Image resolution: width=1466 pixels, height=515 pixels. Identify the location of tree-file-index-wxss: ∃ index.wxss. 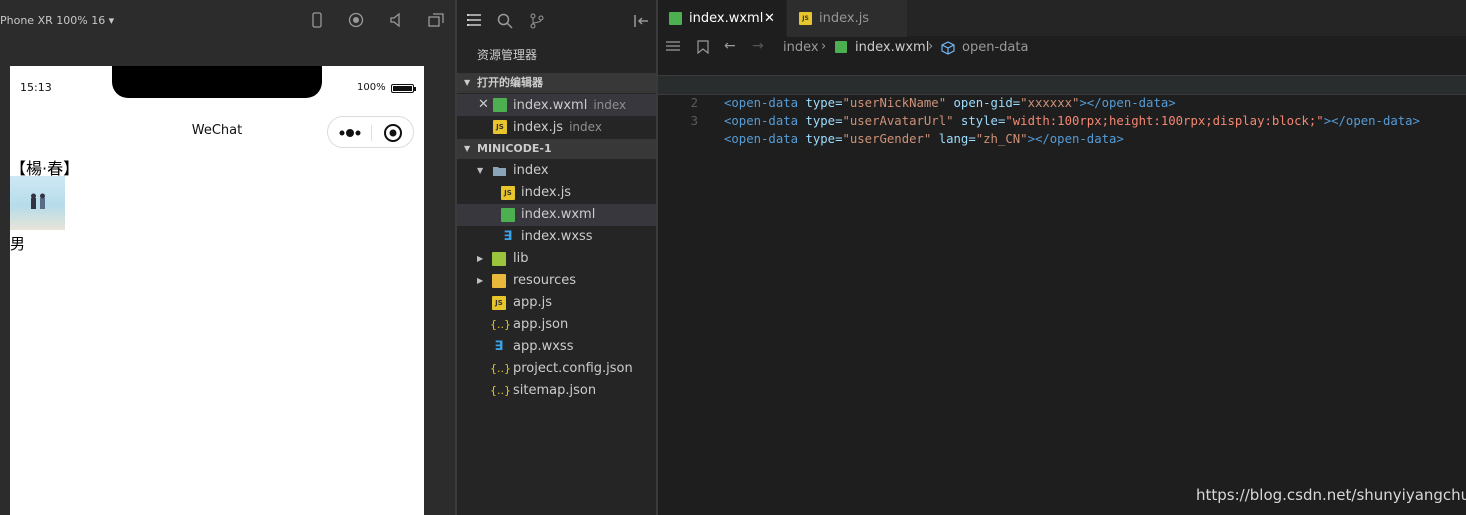
(556, 237).